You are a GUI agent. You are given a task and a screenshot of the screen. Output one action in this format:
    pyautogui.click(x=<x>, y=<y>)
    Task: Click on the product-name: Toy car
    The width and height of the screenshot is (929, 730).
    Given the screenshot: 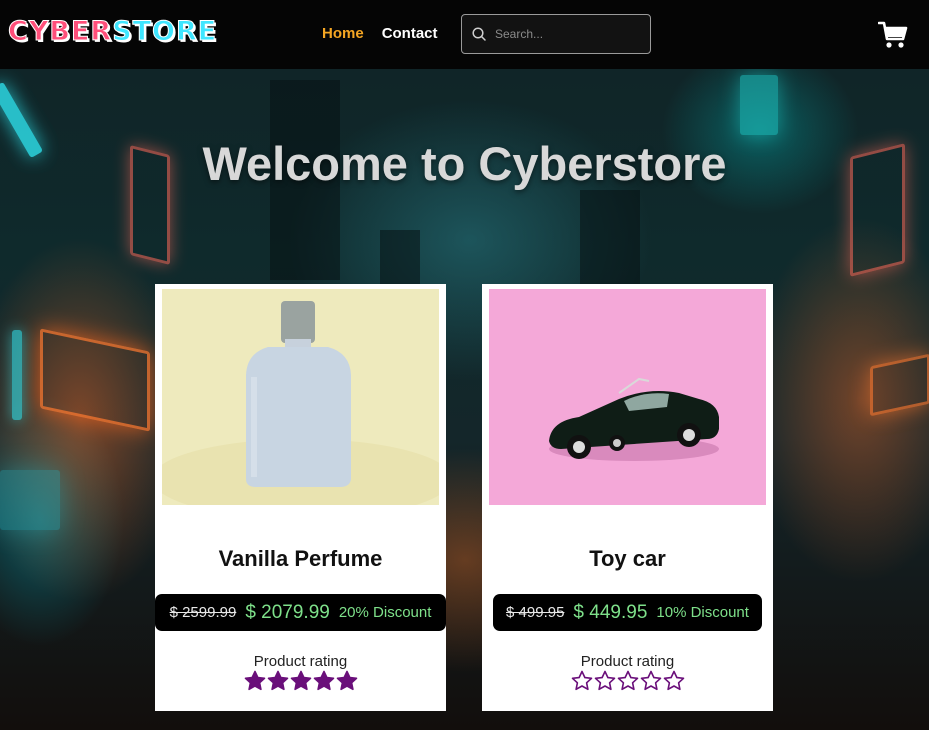 What is the action you would take?
    pyautogui.click(x=627, y=558)
    